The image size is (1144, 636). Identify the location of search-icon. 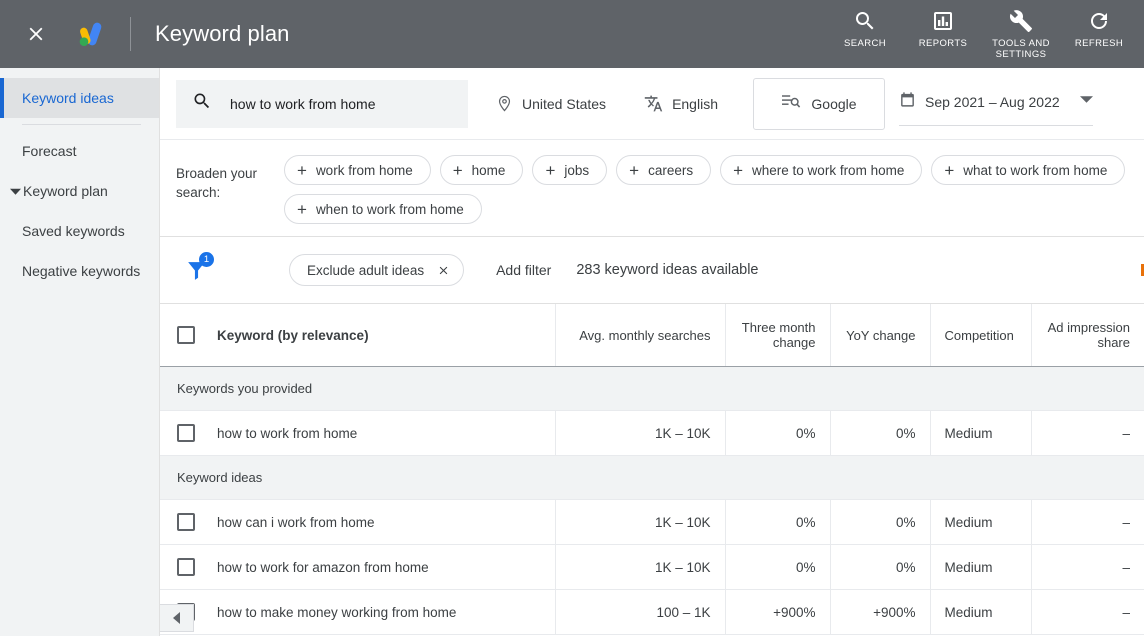
(865, 21).